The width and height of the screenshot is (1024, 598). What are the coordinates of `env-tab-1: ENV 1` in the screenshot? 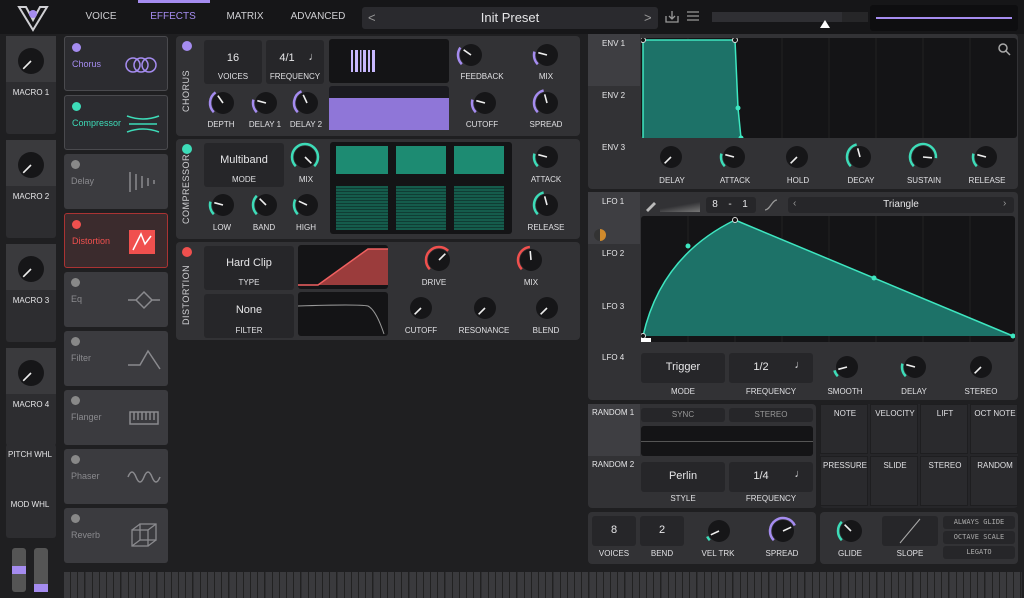 It's located at (613, 43).